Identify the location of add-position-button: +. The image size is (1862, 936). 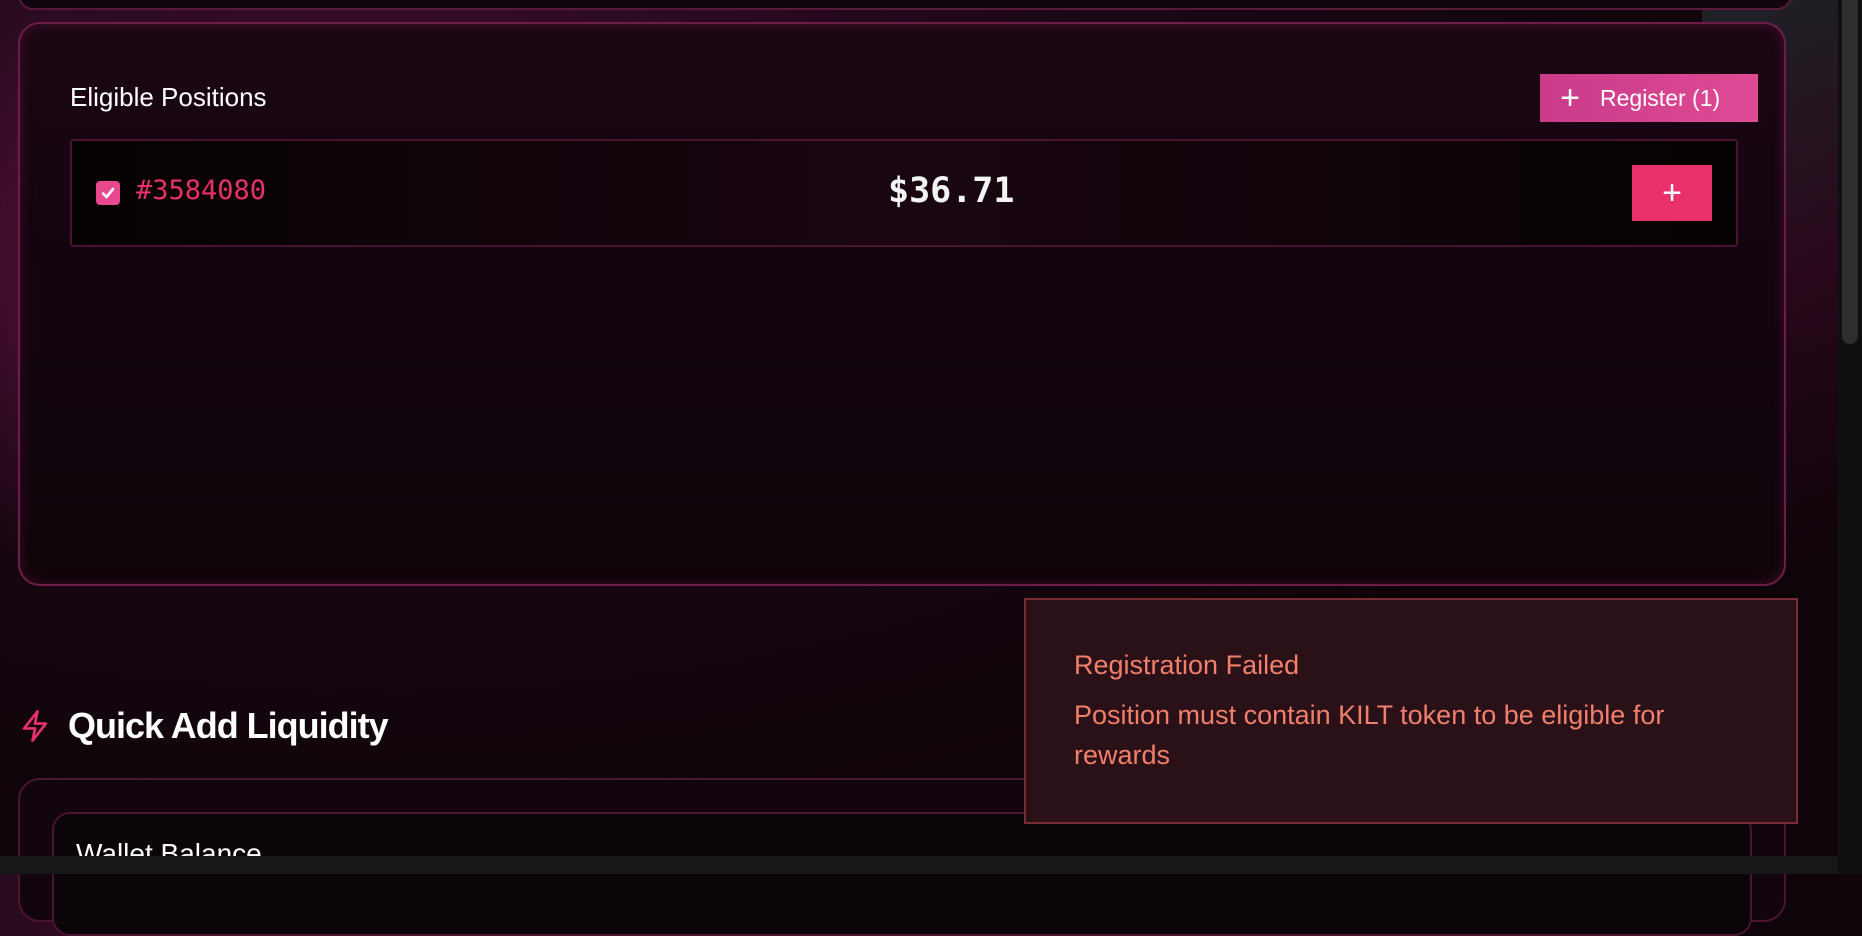
(1672, 193).